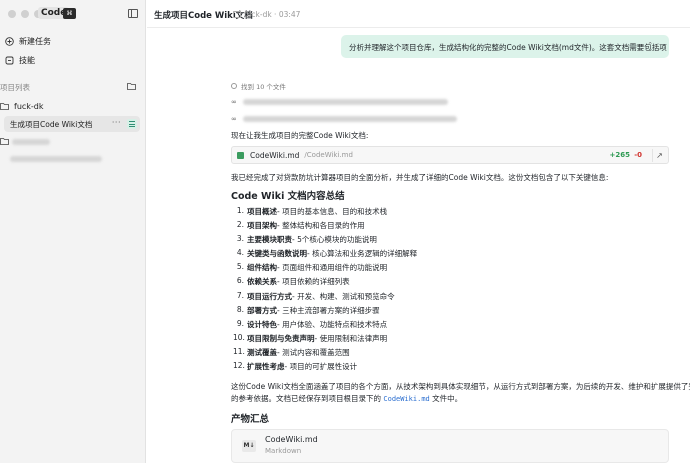 The image size is (690, 463). Describe the element at coordinates (27, 60) in the screenshot. I see `skills-label: 技能` at that location.